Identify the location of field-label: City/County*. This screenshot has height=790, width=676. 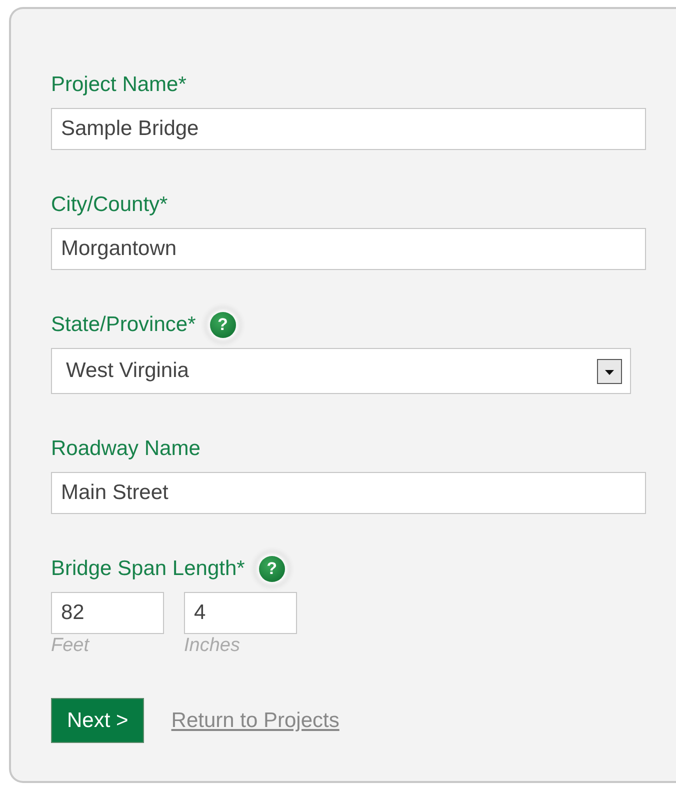
(109, 205).